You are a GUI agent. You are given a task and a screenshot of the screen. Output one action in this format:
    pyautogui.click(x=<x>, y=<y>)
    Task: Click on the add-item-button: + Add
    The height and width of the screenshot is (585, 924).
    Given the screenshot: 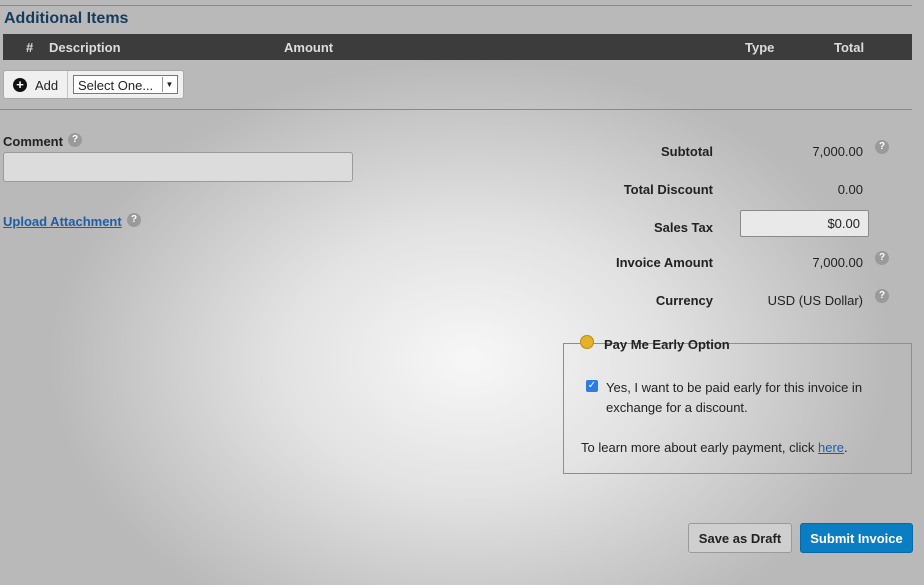 What is the action you would take?
    pyautogui.click(x=36, y=84)
    